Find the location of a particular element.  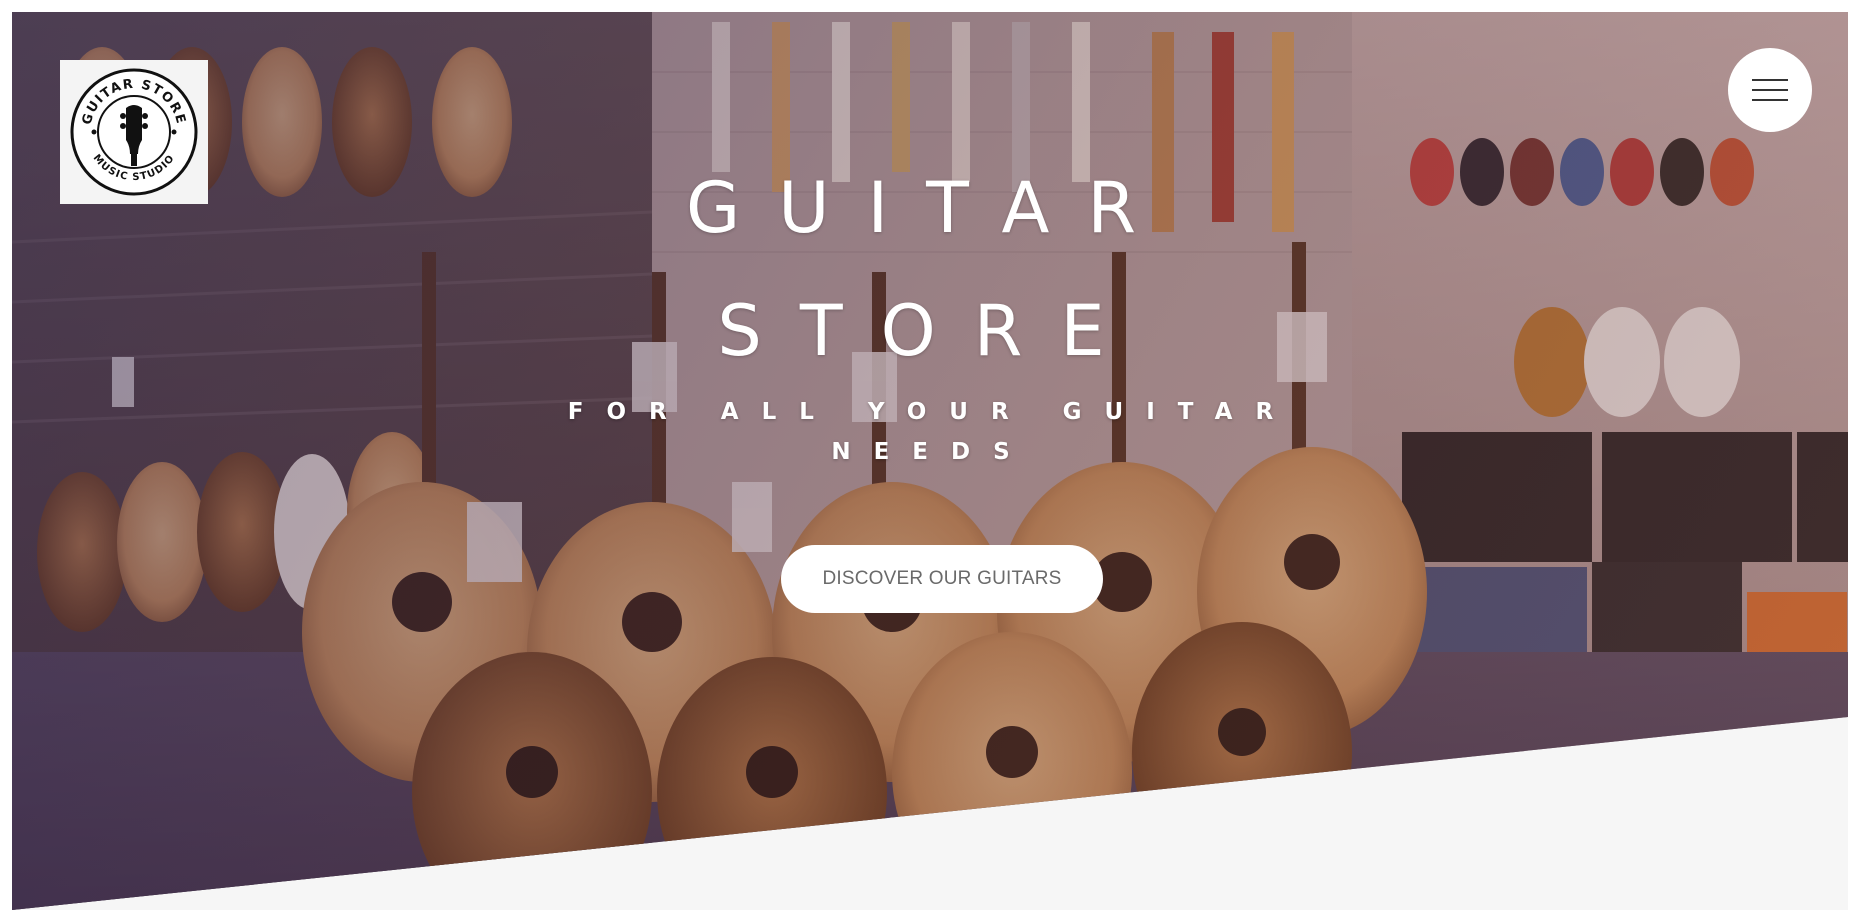

discover-guitars-button: DISCOVER OUR GUITARS is located at coordinates (942, 579).